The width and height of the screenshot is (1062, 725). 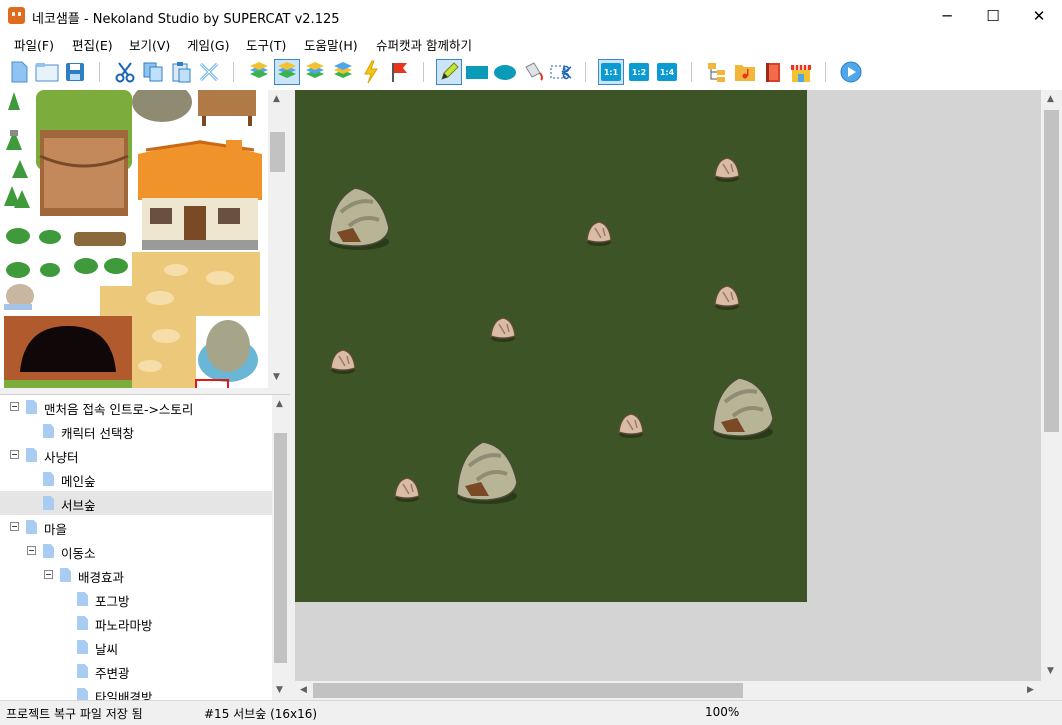 I want to click on tree-item-fog-room: 포그방, so click(x=136, y=599).